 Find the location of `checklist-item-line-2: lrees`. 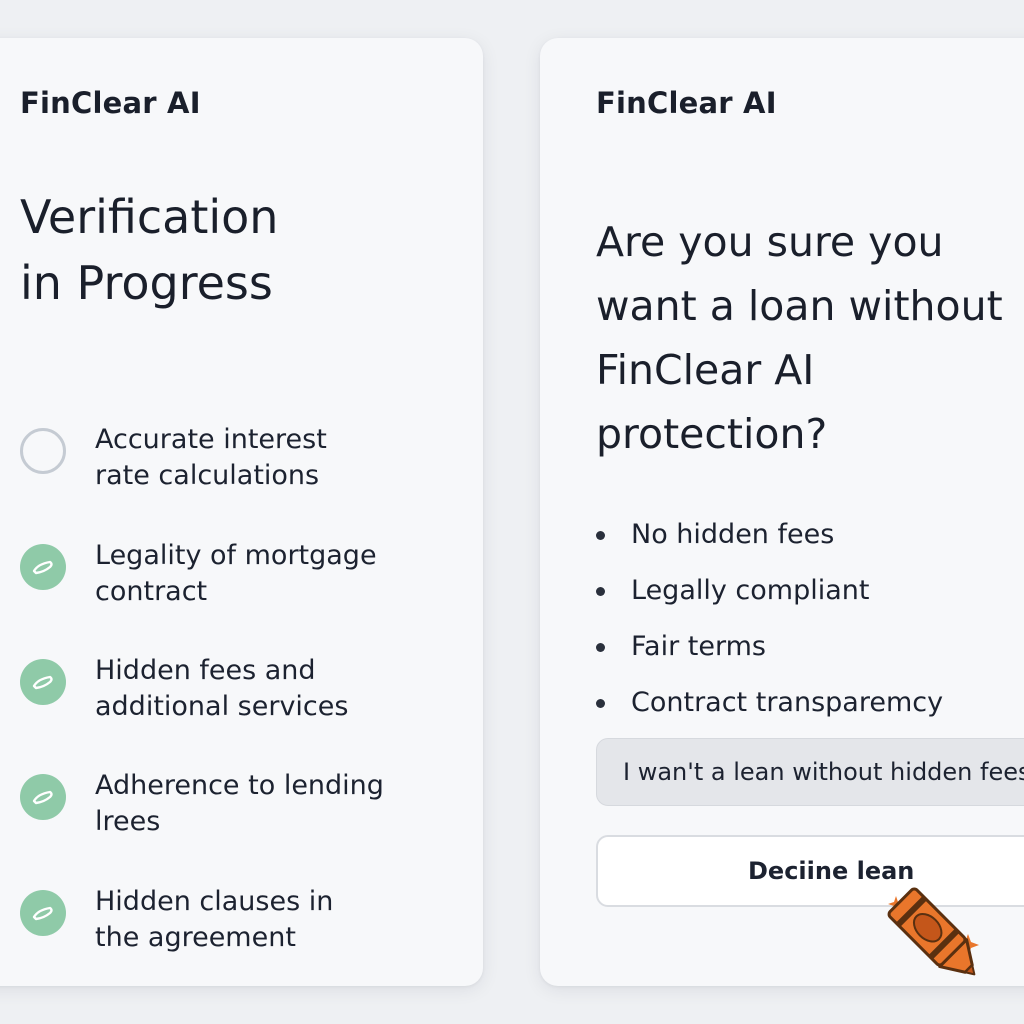

checklist-item-line-2: lrees is located at coordinates (128, 821).